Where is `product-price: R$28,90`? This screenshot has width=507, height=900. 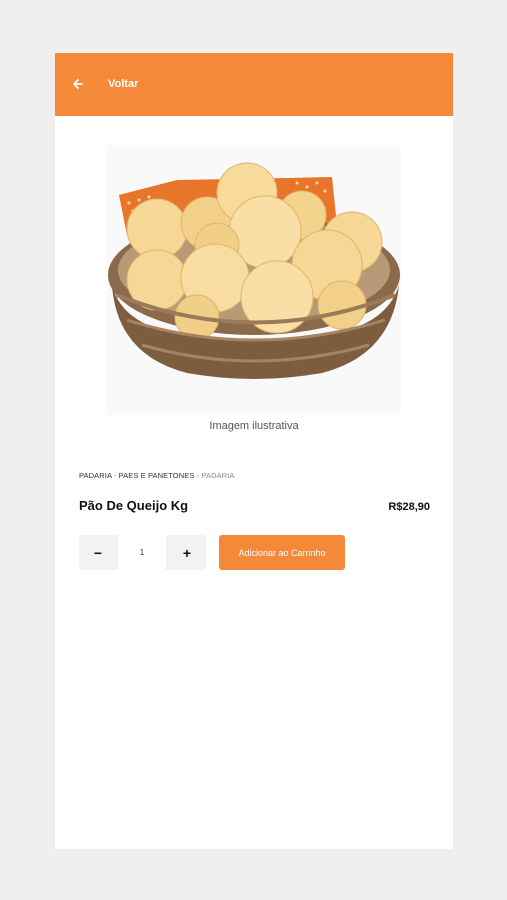
product-price: R$28,90 is located at coordinates (409, 507).